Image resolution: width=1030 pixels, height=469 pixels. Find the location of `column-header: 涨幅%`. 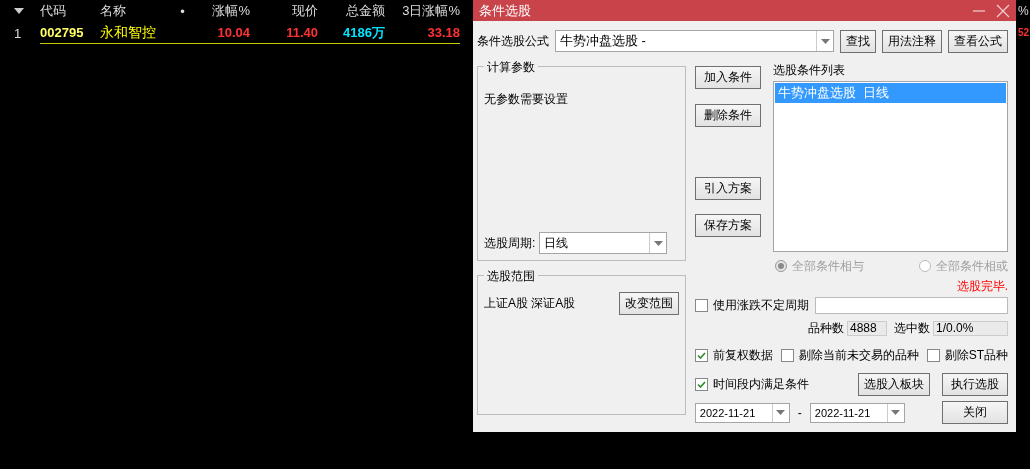

column-header: 涨幅% is located at coordinates (222, 11).